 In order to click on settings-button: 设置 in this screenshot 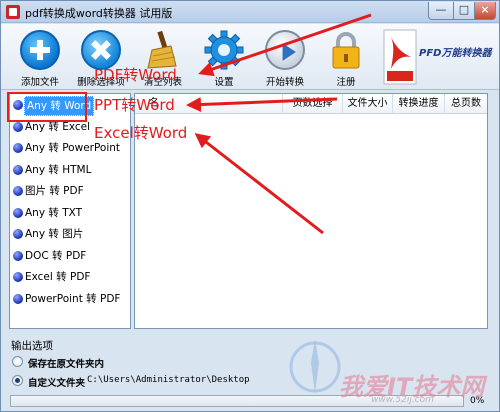, I will do `click(224, 58)`.